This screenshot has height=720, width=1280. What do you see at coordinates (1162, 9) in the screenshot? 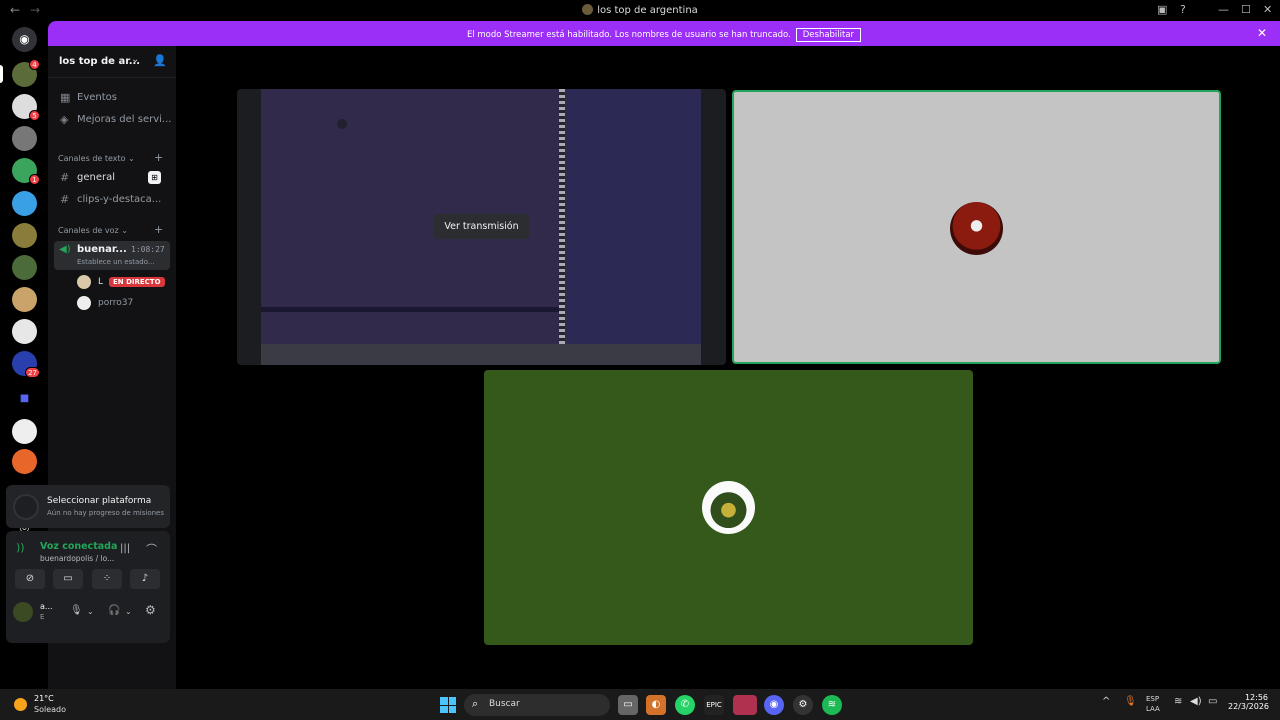
I see `inbox-icon: ▣` at bounding box center [1162, 9].